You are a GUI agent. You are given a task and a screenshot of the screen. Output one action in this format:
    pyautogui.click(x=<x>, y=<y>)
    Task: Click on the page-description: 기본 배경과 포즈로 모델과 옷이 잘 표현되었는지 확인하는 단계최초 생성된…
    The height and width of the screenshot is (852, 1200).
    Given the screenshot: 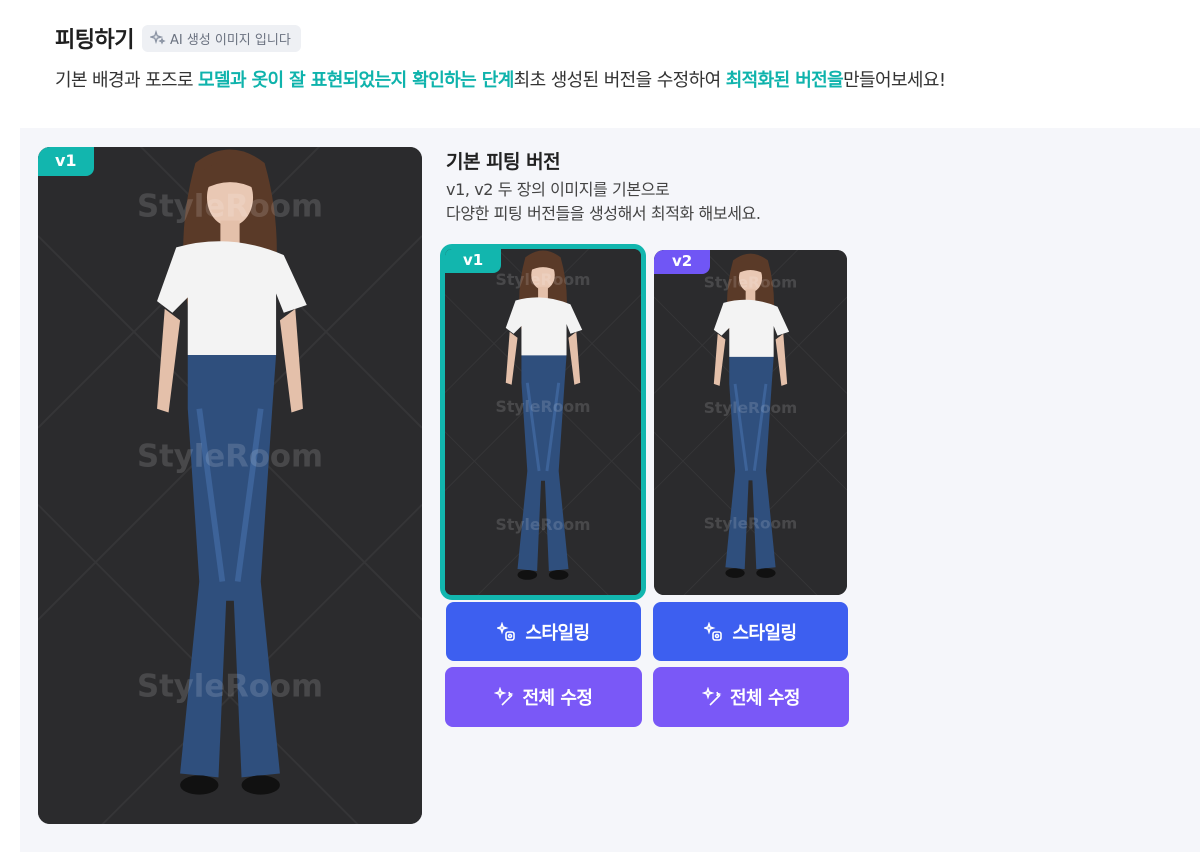 What is the action you would take?
    pyautogui.click(x=500, y=79)
    